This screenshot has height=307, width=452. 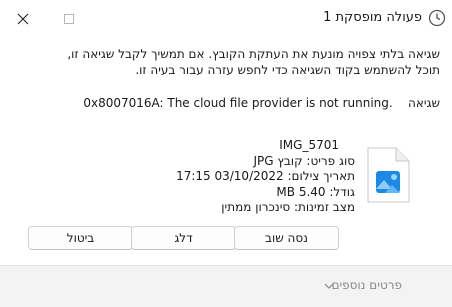 What do you see at coordinates (315, 191) in the screenshot?
I see `file-size: גודל: 5.40 MB` at bounding box center [315, 191].